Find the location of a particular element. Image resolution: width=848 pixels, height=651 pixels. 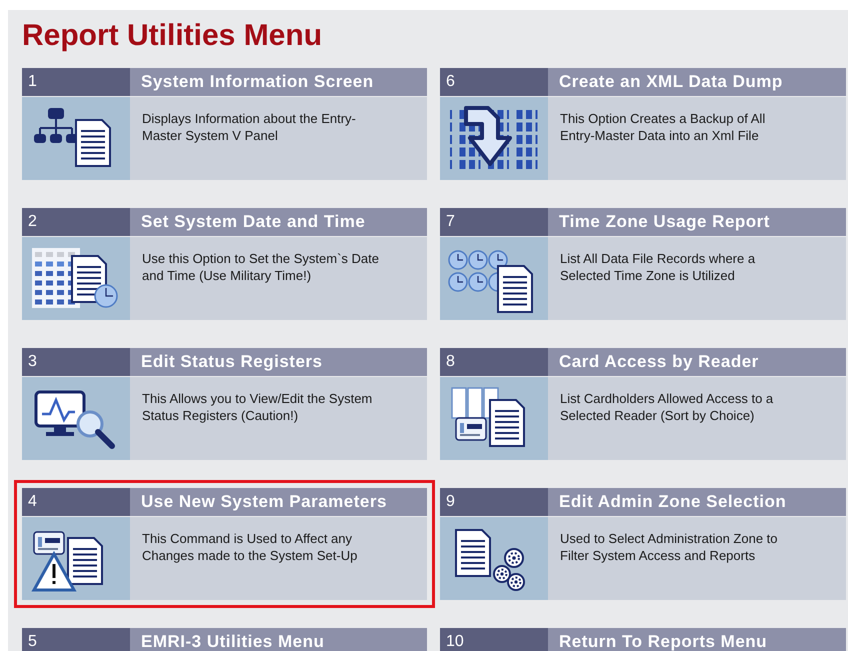

menu-tile: 2 Set System Date and Time Use this Option to Set the System`s Date and Time (Use Military Time!) is located at coordinates (224, 264).